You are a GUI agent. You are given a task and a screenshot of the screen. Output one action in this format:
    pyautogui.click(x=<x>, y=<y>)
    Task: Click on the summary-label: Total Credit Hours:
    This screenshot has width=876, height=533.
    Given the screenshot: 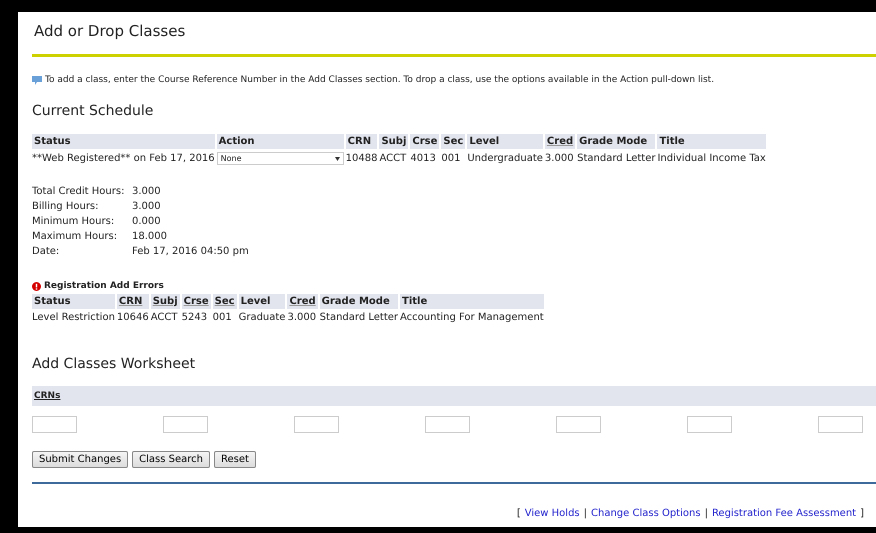 What is the action you would take?
    pyautogui.click(x=79, y=191)
    